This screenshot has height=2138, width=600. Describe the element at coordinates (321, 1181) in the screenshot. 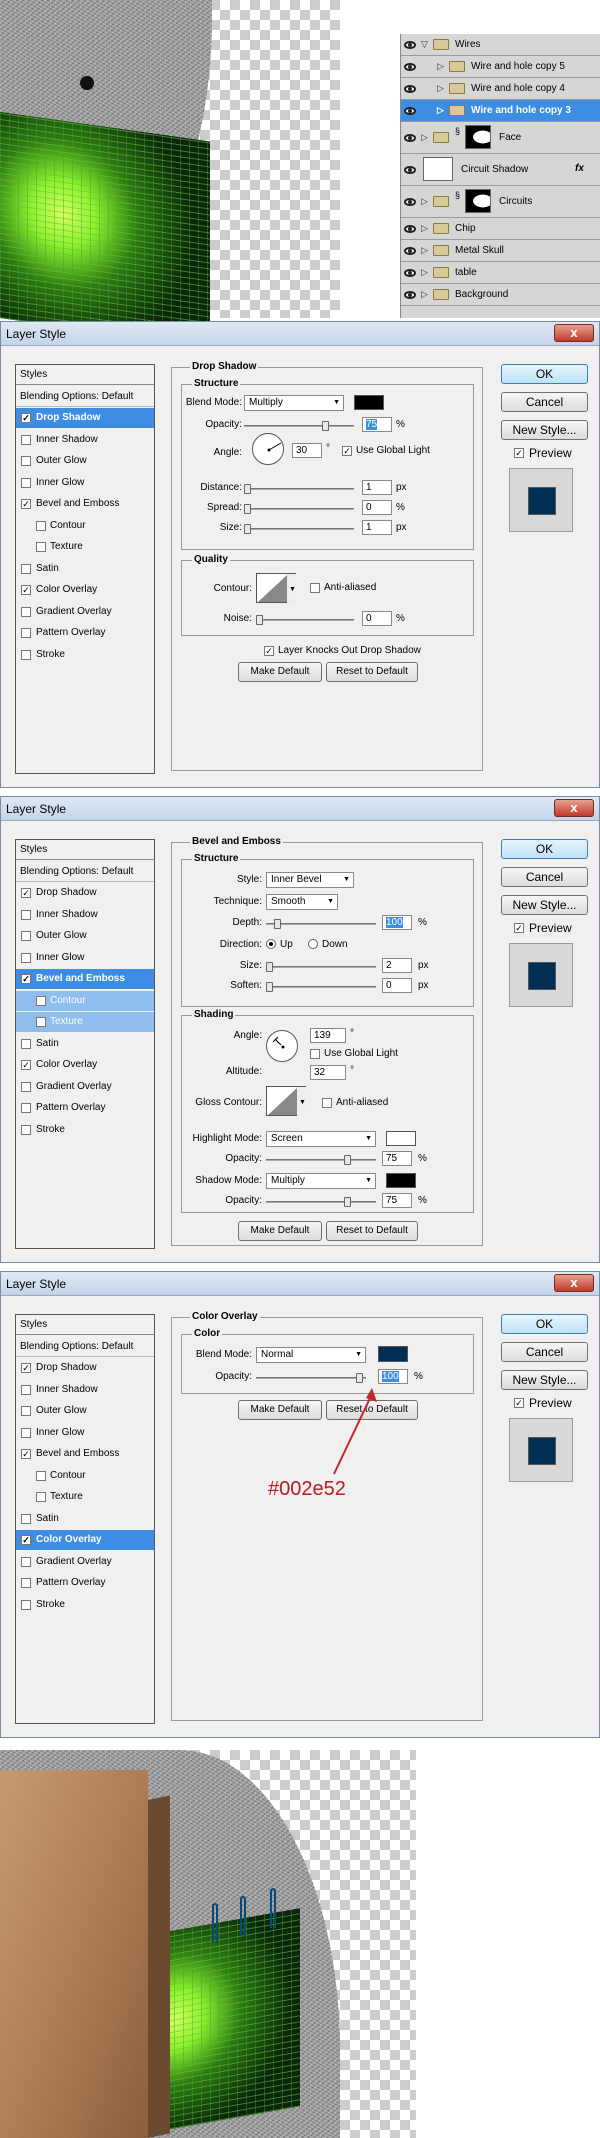

I see `shadow-mode-select: Multiply` at that location.